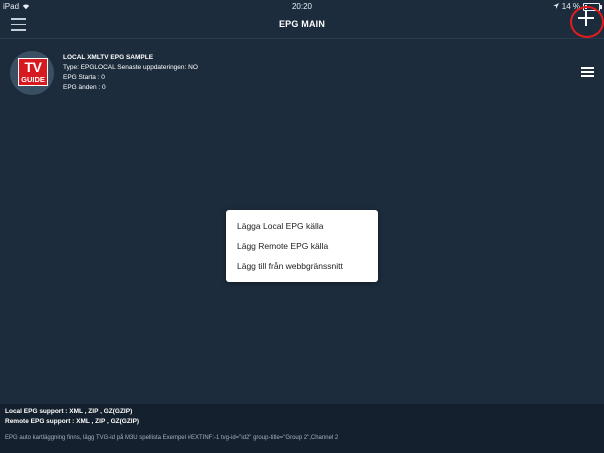  I want to click on add-from-web-option: Lägg till från webbgränssnitt, so click(290, 266).